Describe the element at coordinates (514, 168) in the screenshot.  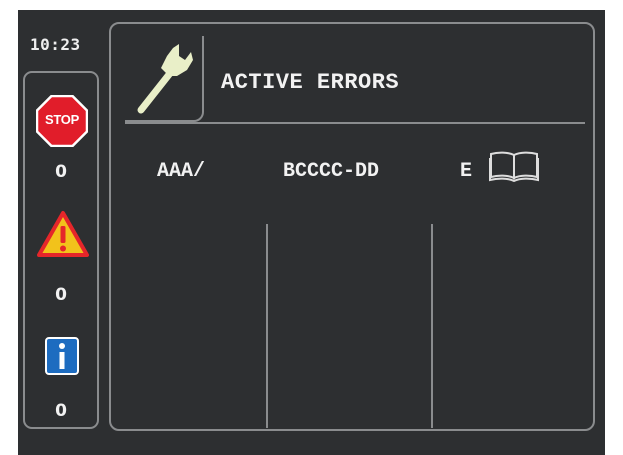
I see `book-icon` at that location.